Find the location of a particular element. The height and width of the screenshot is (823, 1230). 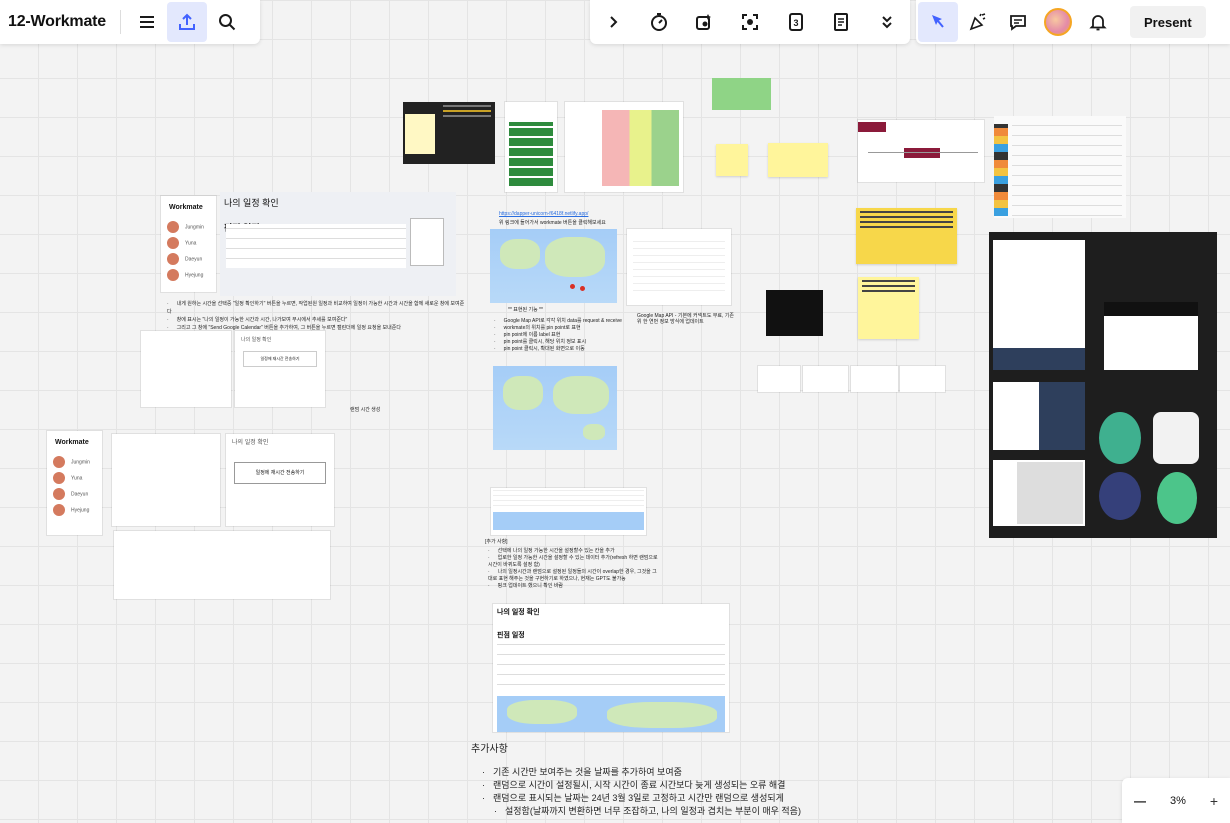

table-preview is located at coordinates (568, 500).